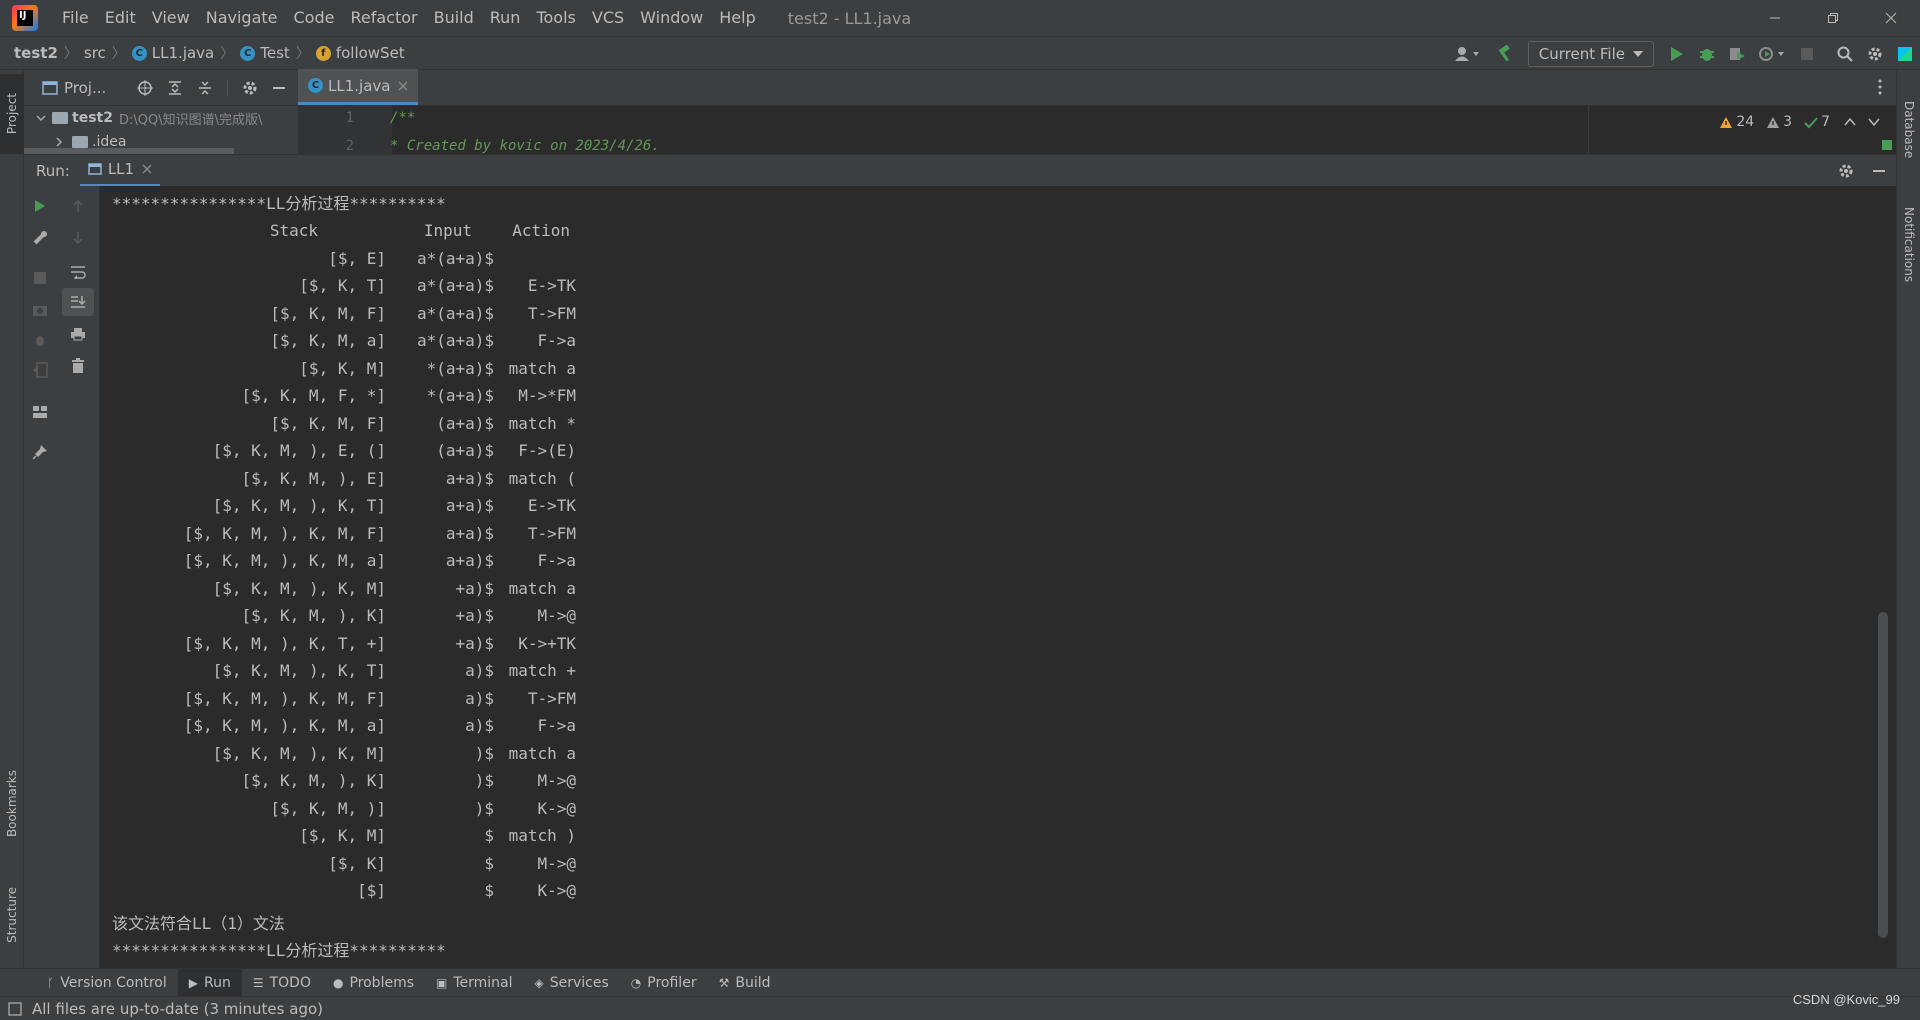 The image size is (1920, 1020). I want to click on printer-icon, so click(78, 334).